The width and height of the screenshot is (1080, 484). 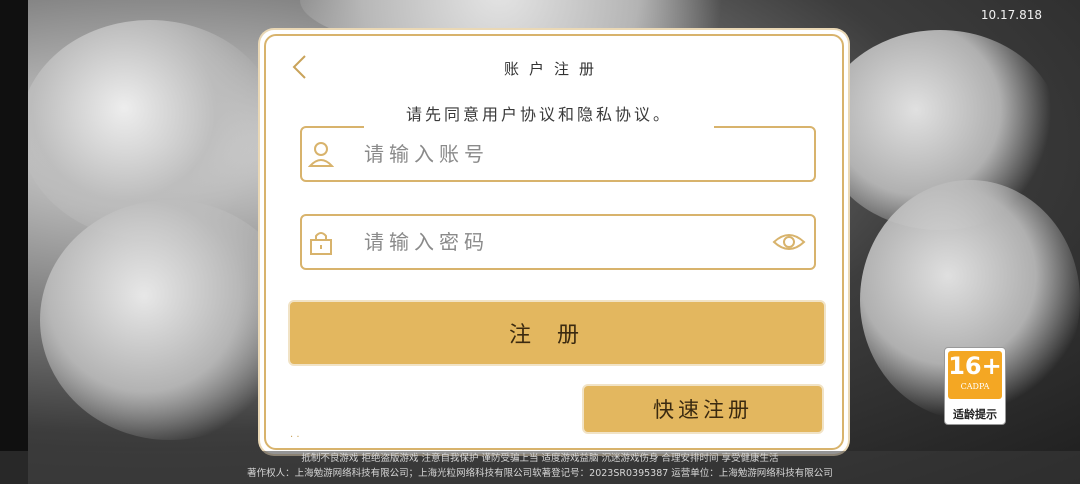 What do you see at coordinates (975, 414) in the screenshot?
I see `age-rating-label: 适龄提示` at bounding box center [975, 414].